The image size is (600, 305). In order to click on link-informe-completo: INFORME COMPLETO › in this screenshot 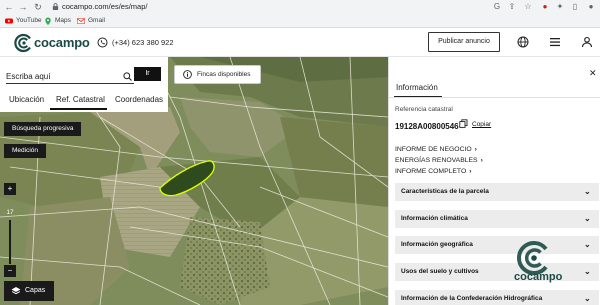, I will do `click(433, 171)`.